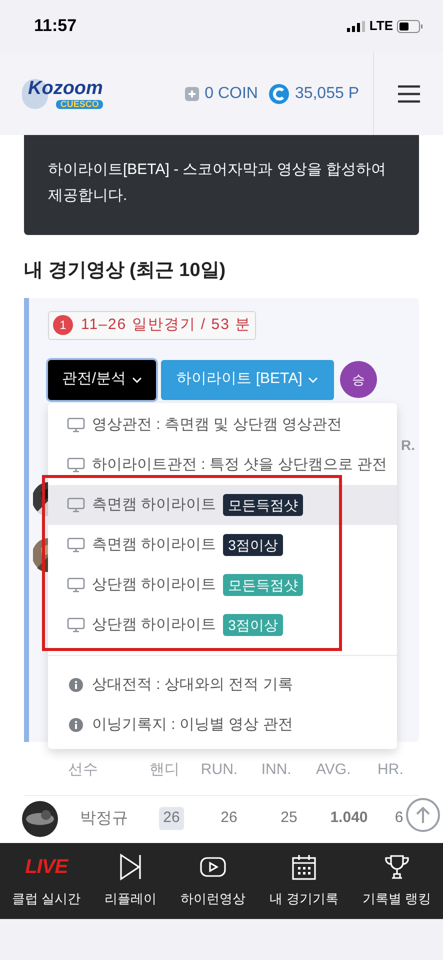 This screenshot has height=960, width=443. I want to click on point-balance: 35,055 P, so click(326, 94).